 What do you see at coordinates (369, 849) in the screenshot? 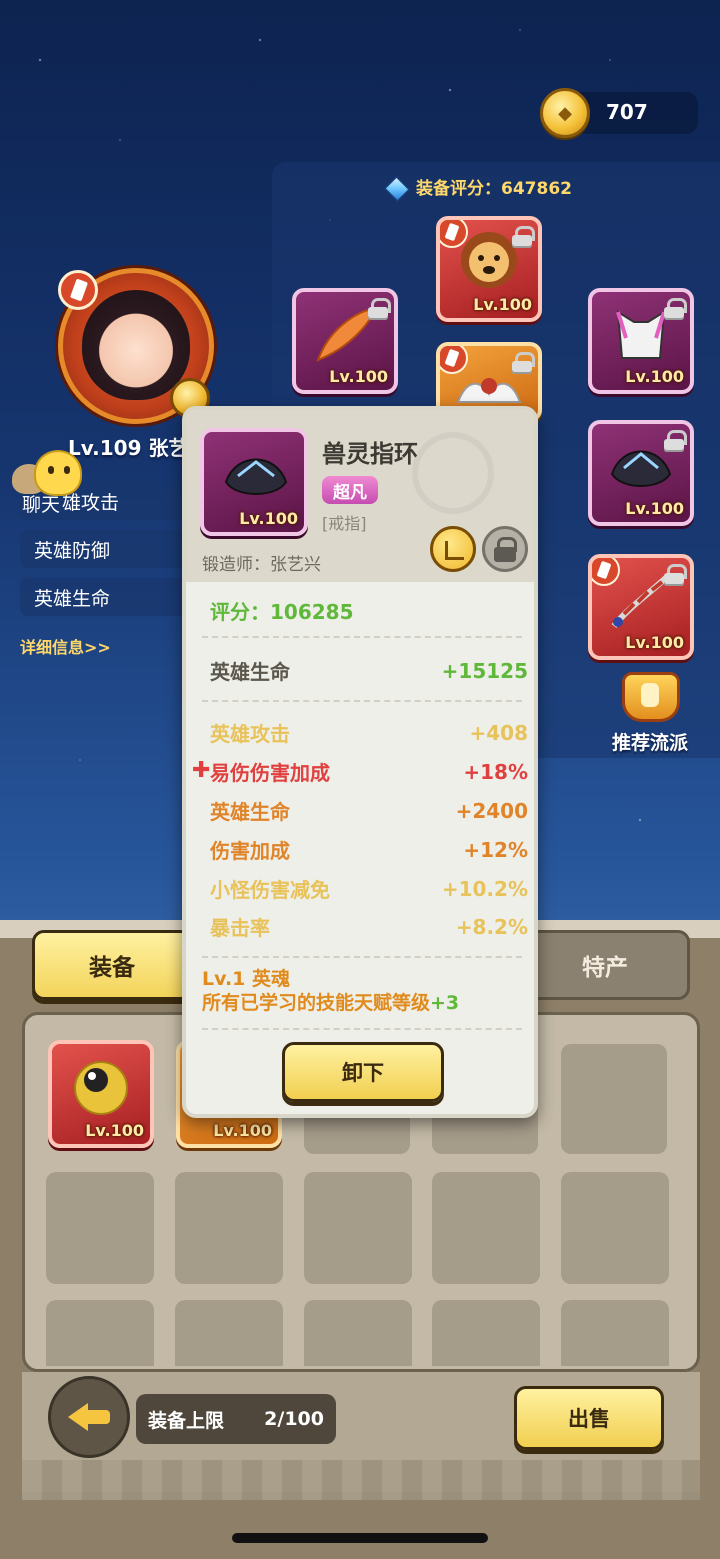
I see `sub-stat: 伤害加成 +12%` at bounding box center [369, 849].